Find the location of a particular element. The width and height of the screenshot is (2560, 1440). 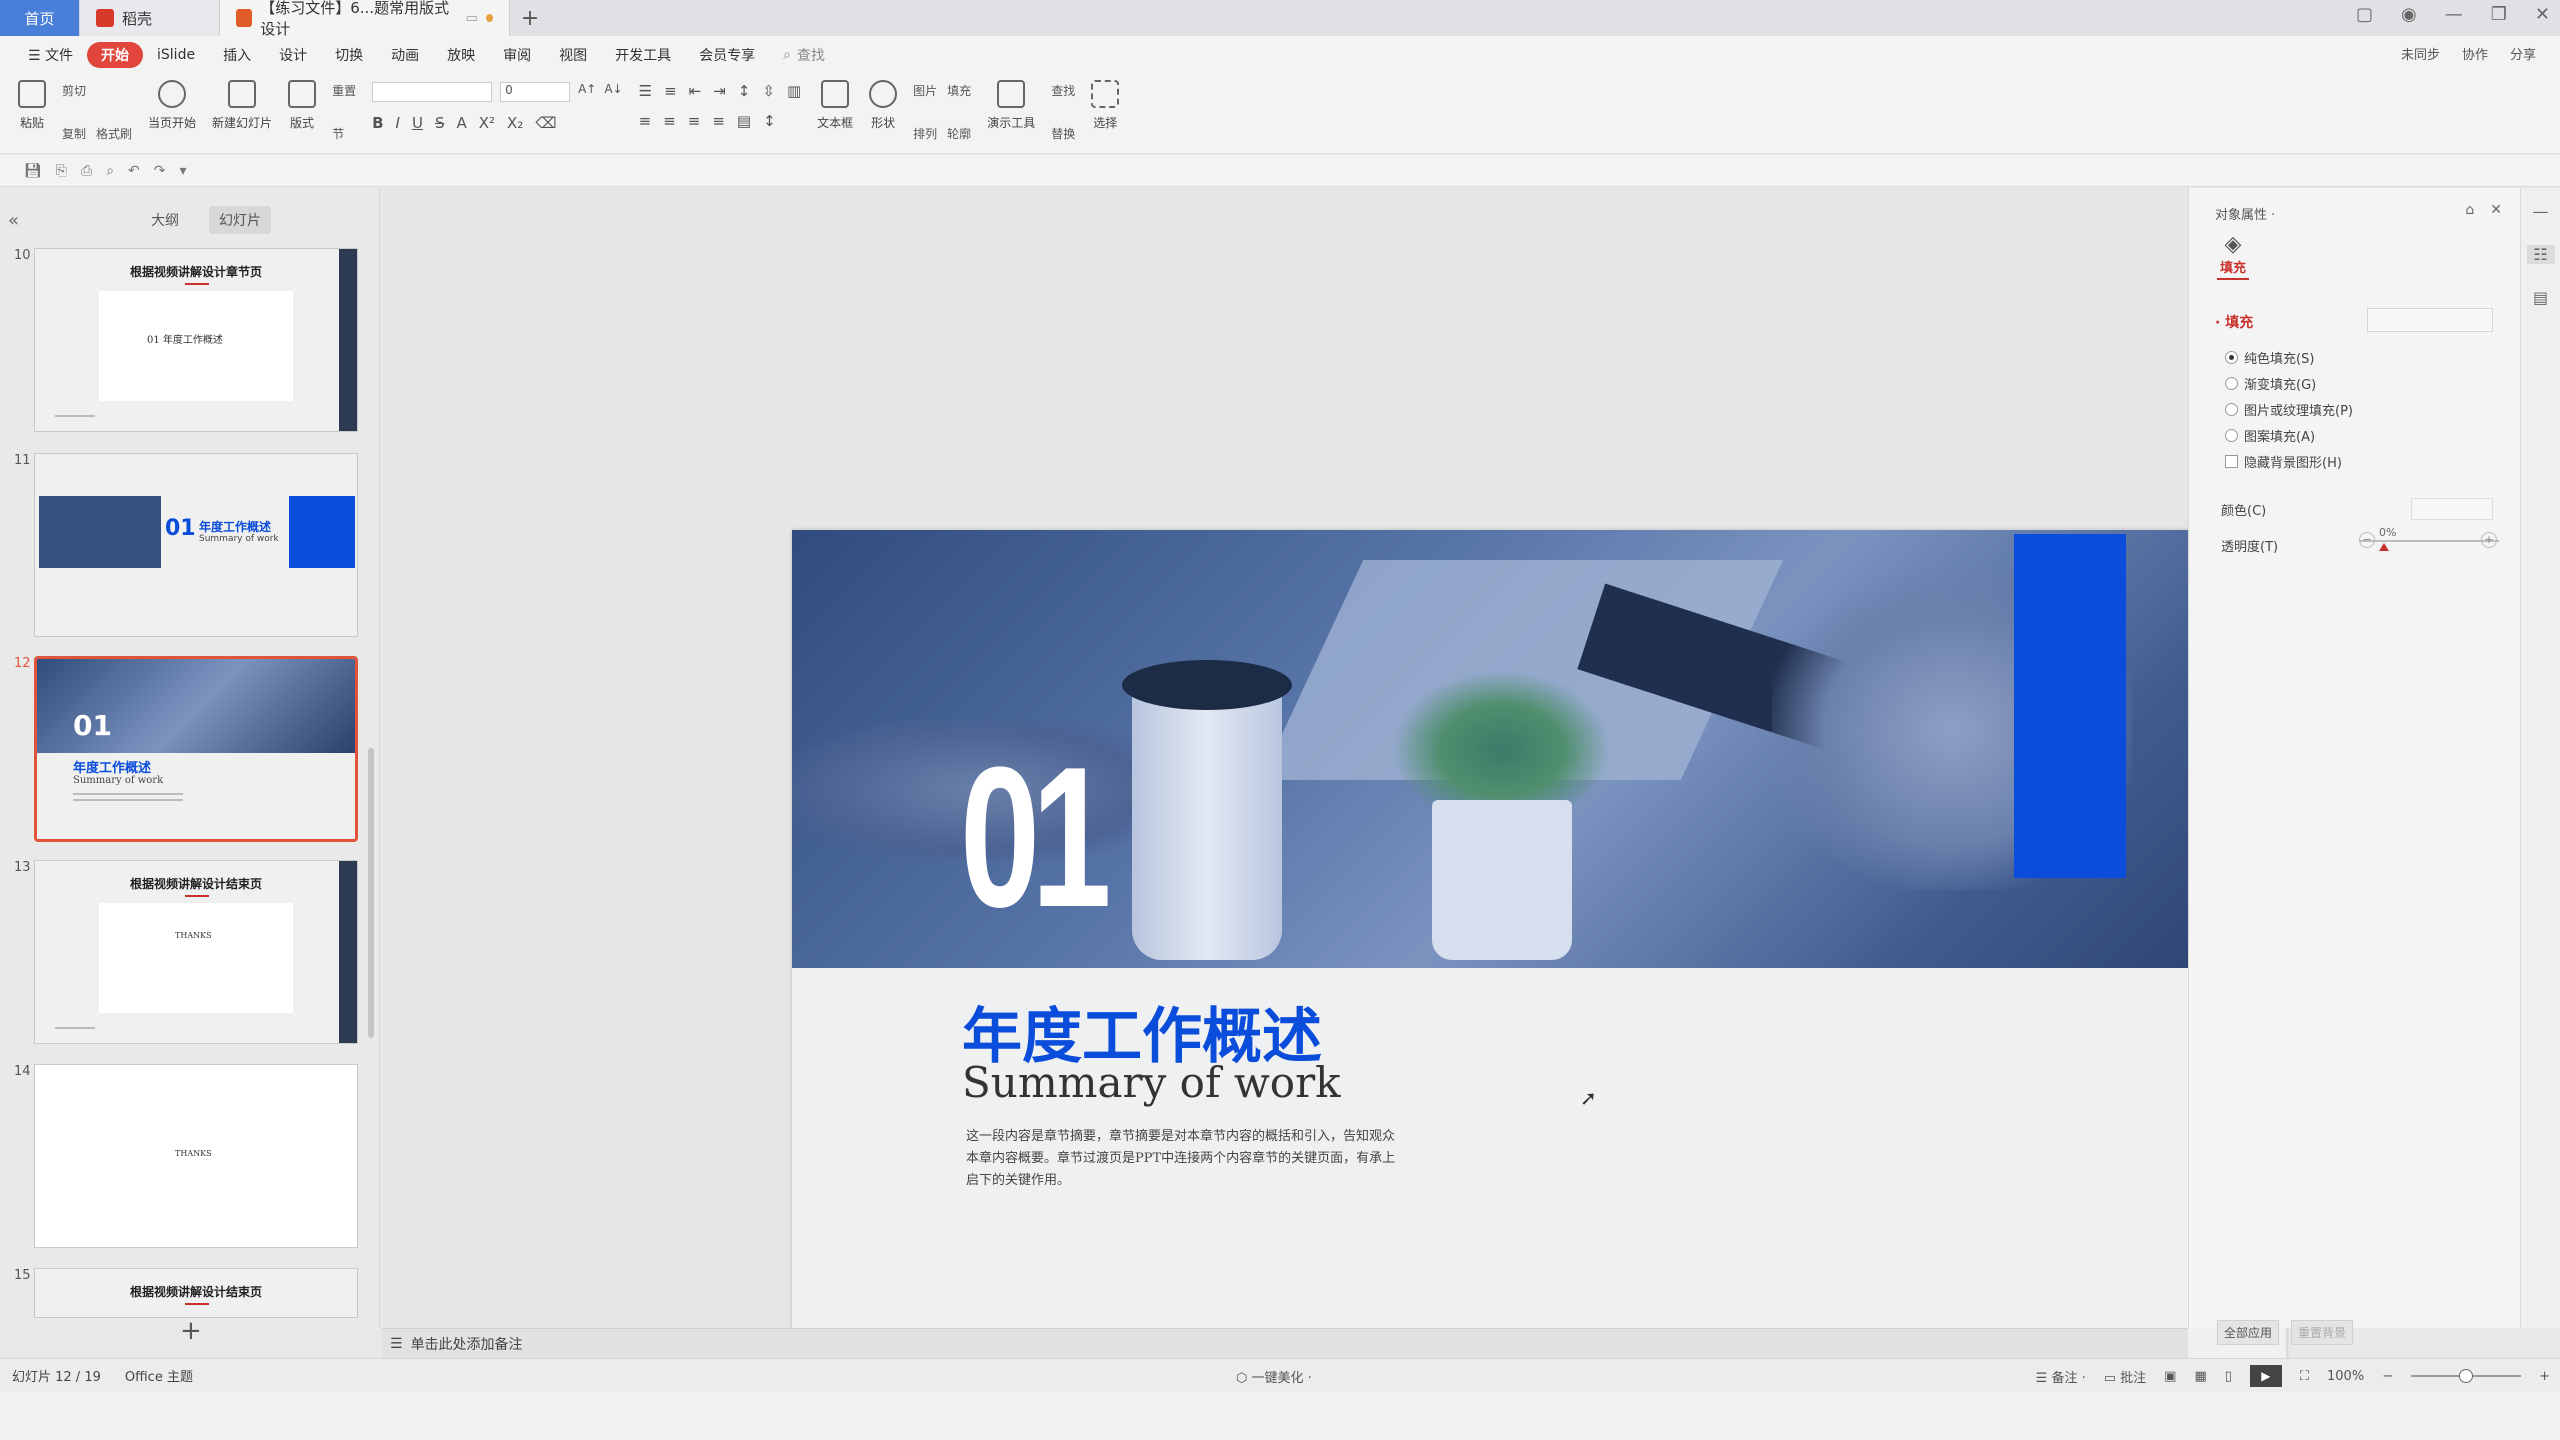

new-slide-button: 新建幻灯片 is located at coordinates (242, 113).